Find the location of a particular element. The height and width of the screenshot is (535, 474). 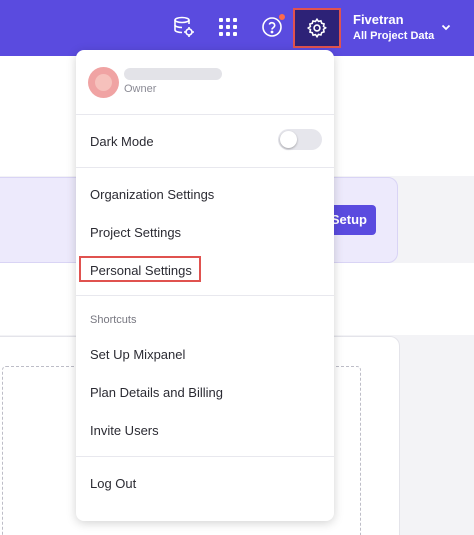

settings-gear-button is located at coordinates (317, 28).